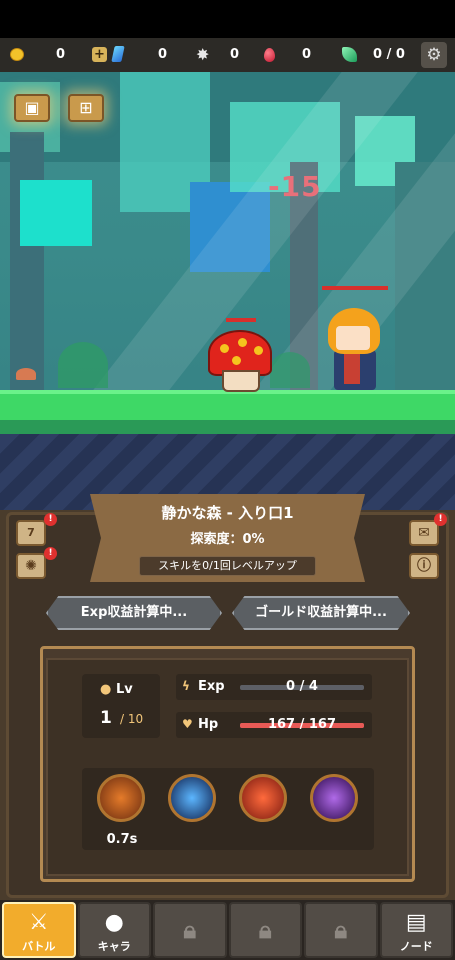 The image size is (455, 960). Describe the element at coordinates (241, 320) in the screenshot. I see `enemy-hp-bar` at that location.